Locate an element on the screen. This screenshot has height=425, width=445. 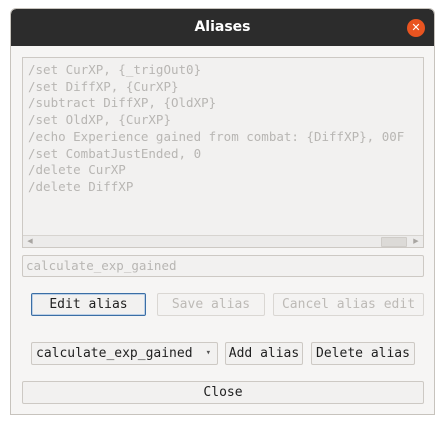
script-line: /delete CurXP is located at coordinates (77, 170).